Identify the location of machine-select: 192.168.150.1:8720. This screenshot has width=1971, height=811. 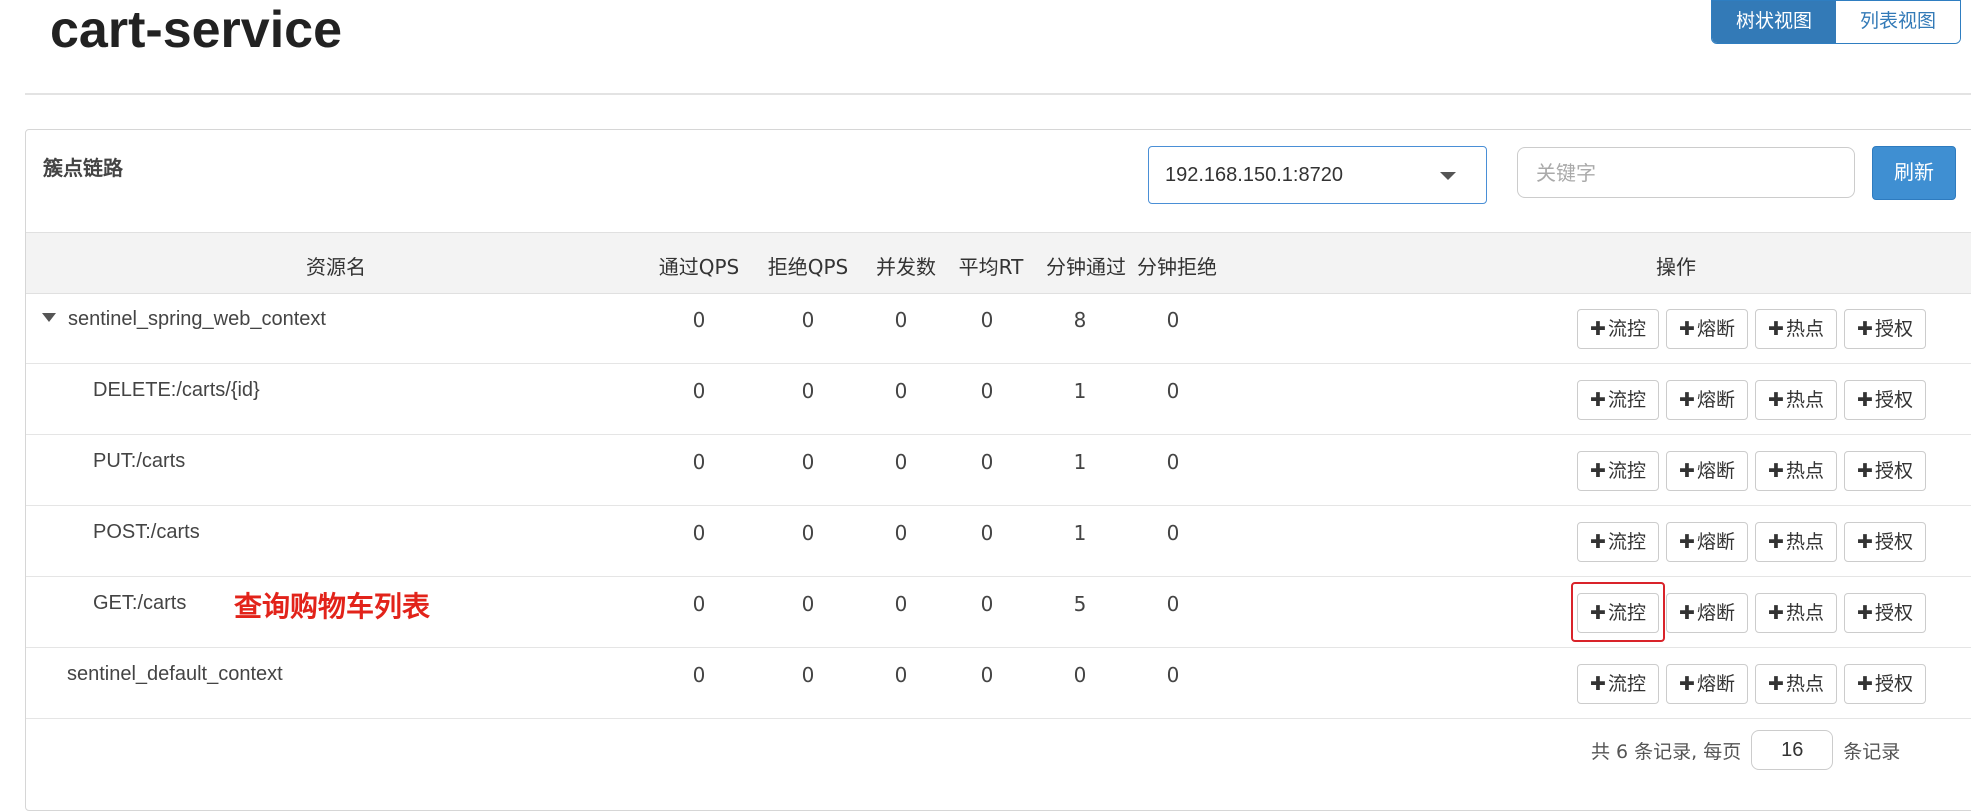
(1317, 175).